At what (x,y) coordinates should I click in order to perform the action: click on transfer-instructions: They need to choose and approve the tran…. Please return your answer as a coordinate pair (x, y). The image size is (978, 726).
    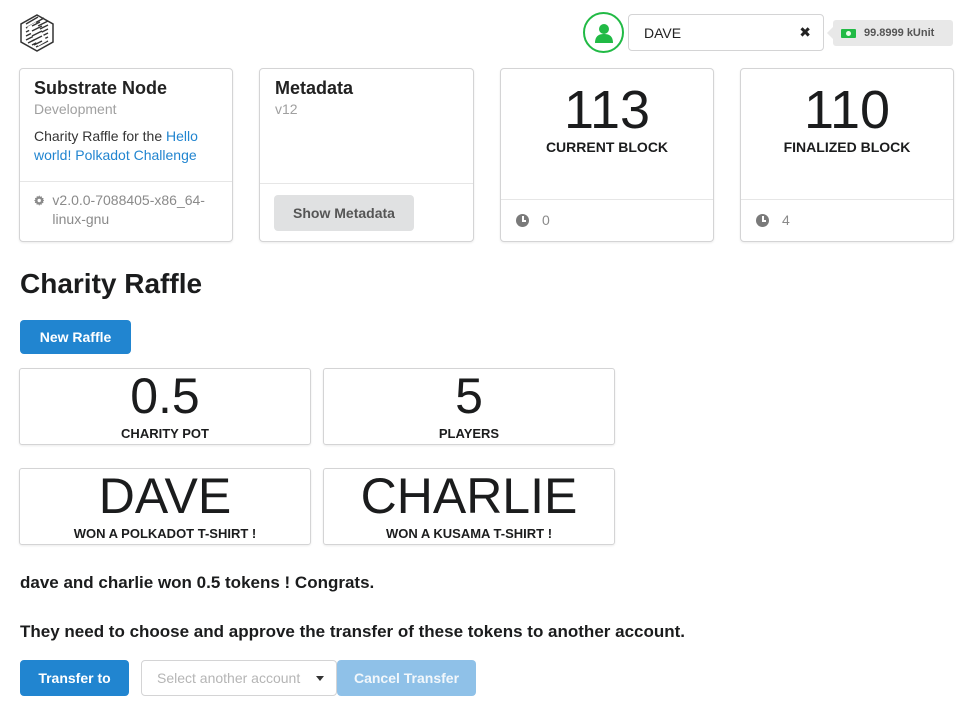
    Looking at the image, I should click on (353, 631).